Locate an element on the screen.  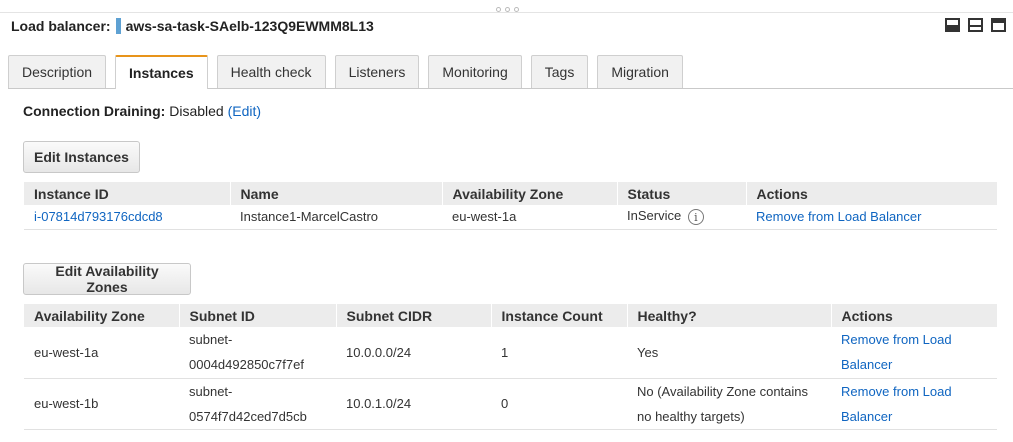
edit-availability-zones-button: Edit Availability Zones is located at coordinates (107, 279).